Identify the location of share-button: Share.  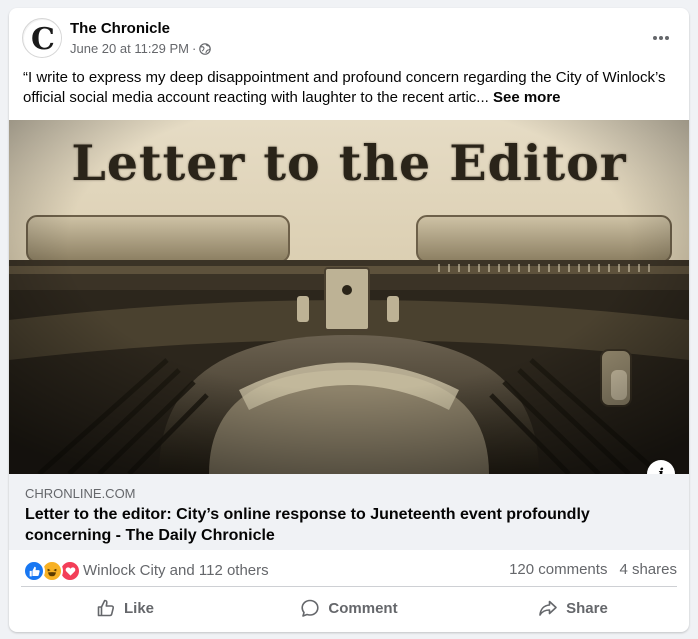
(573, 608).